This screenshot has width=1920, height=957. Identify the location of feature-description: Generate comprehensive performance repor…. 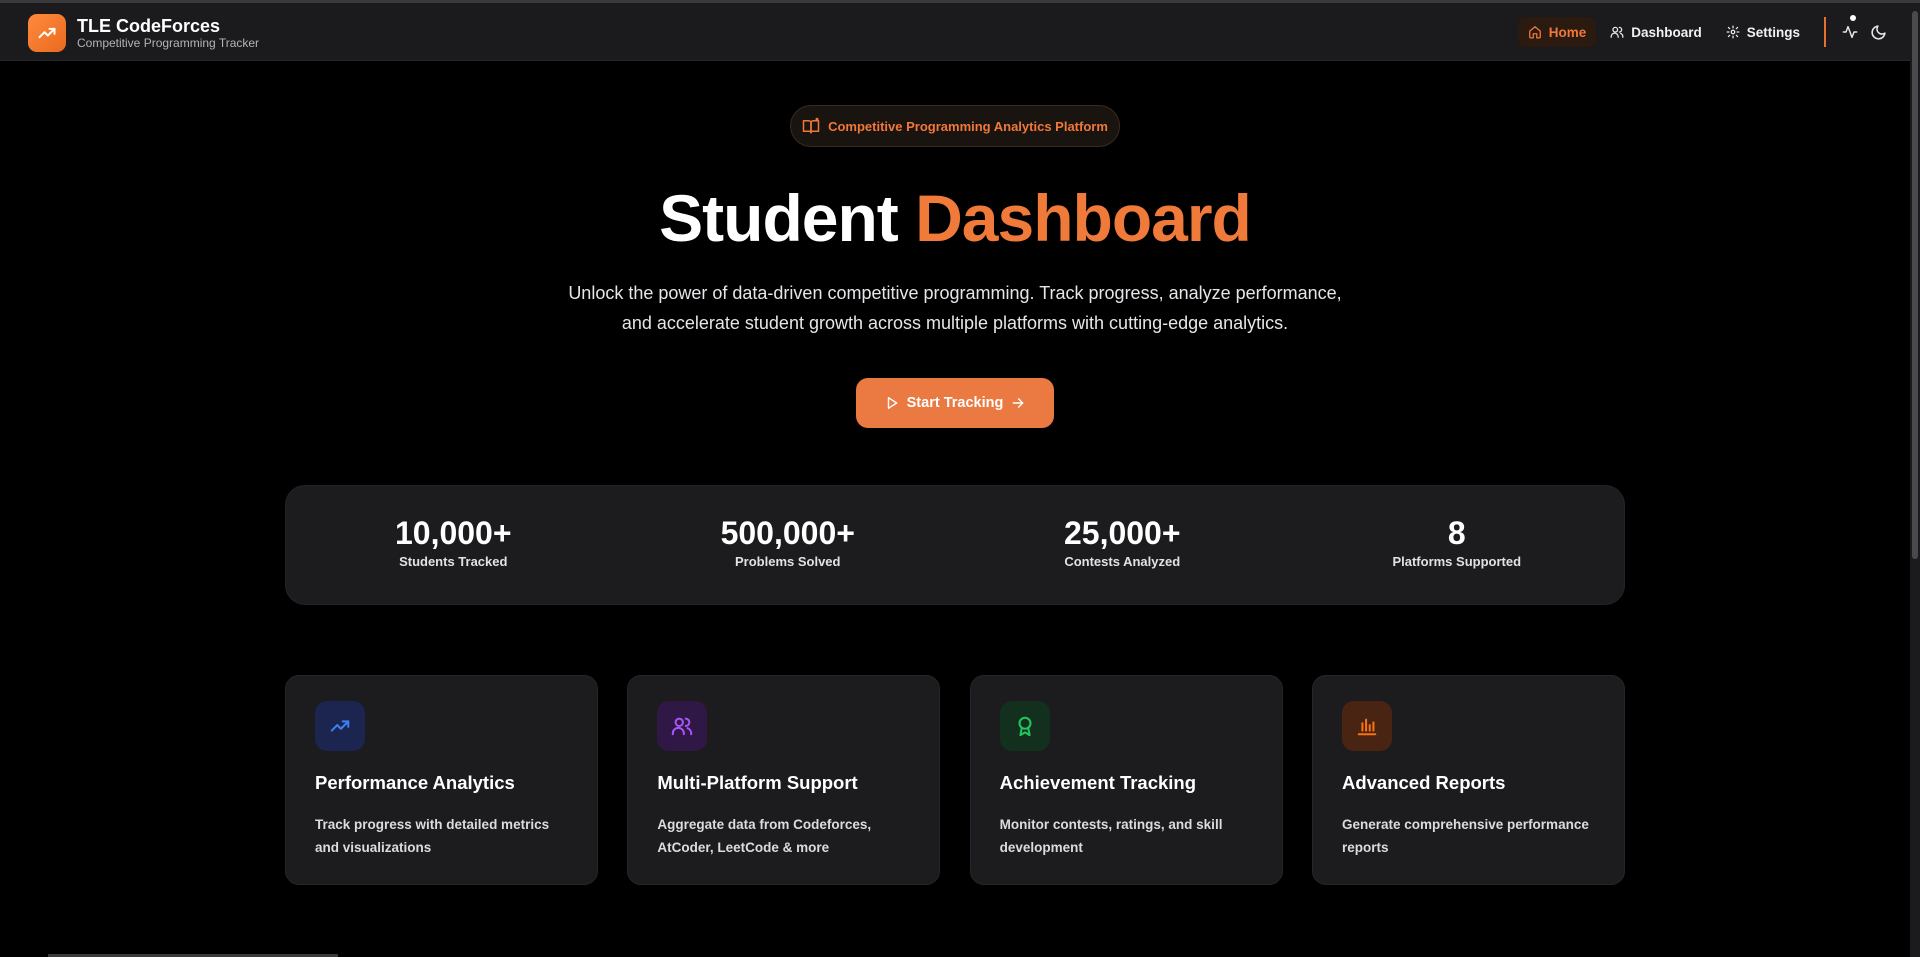
(1465, 836).